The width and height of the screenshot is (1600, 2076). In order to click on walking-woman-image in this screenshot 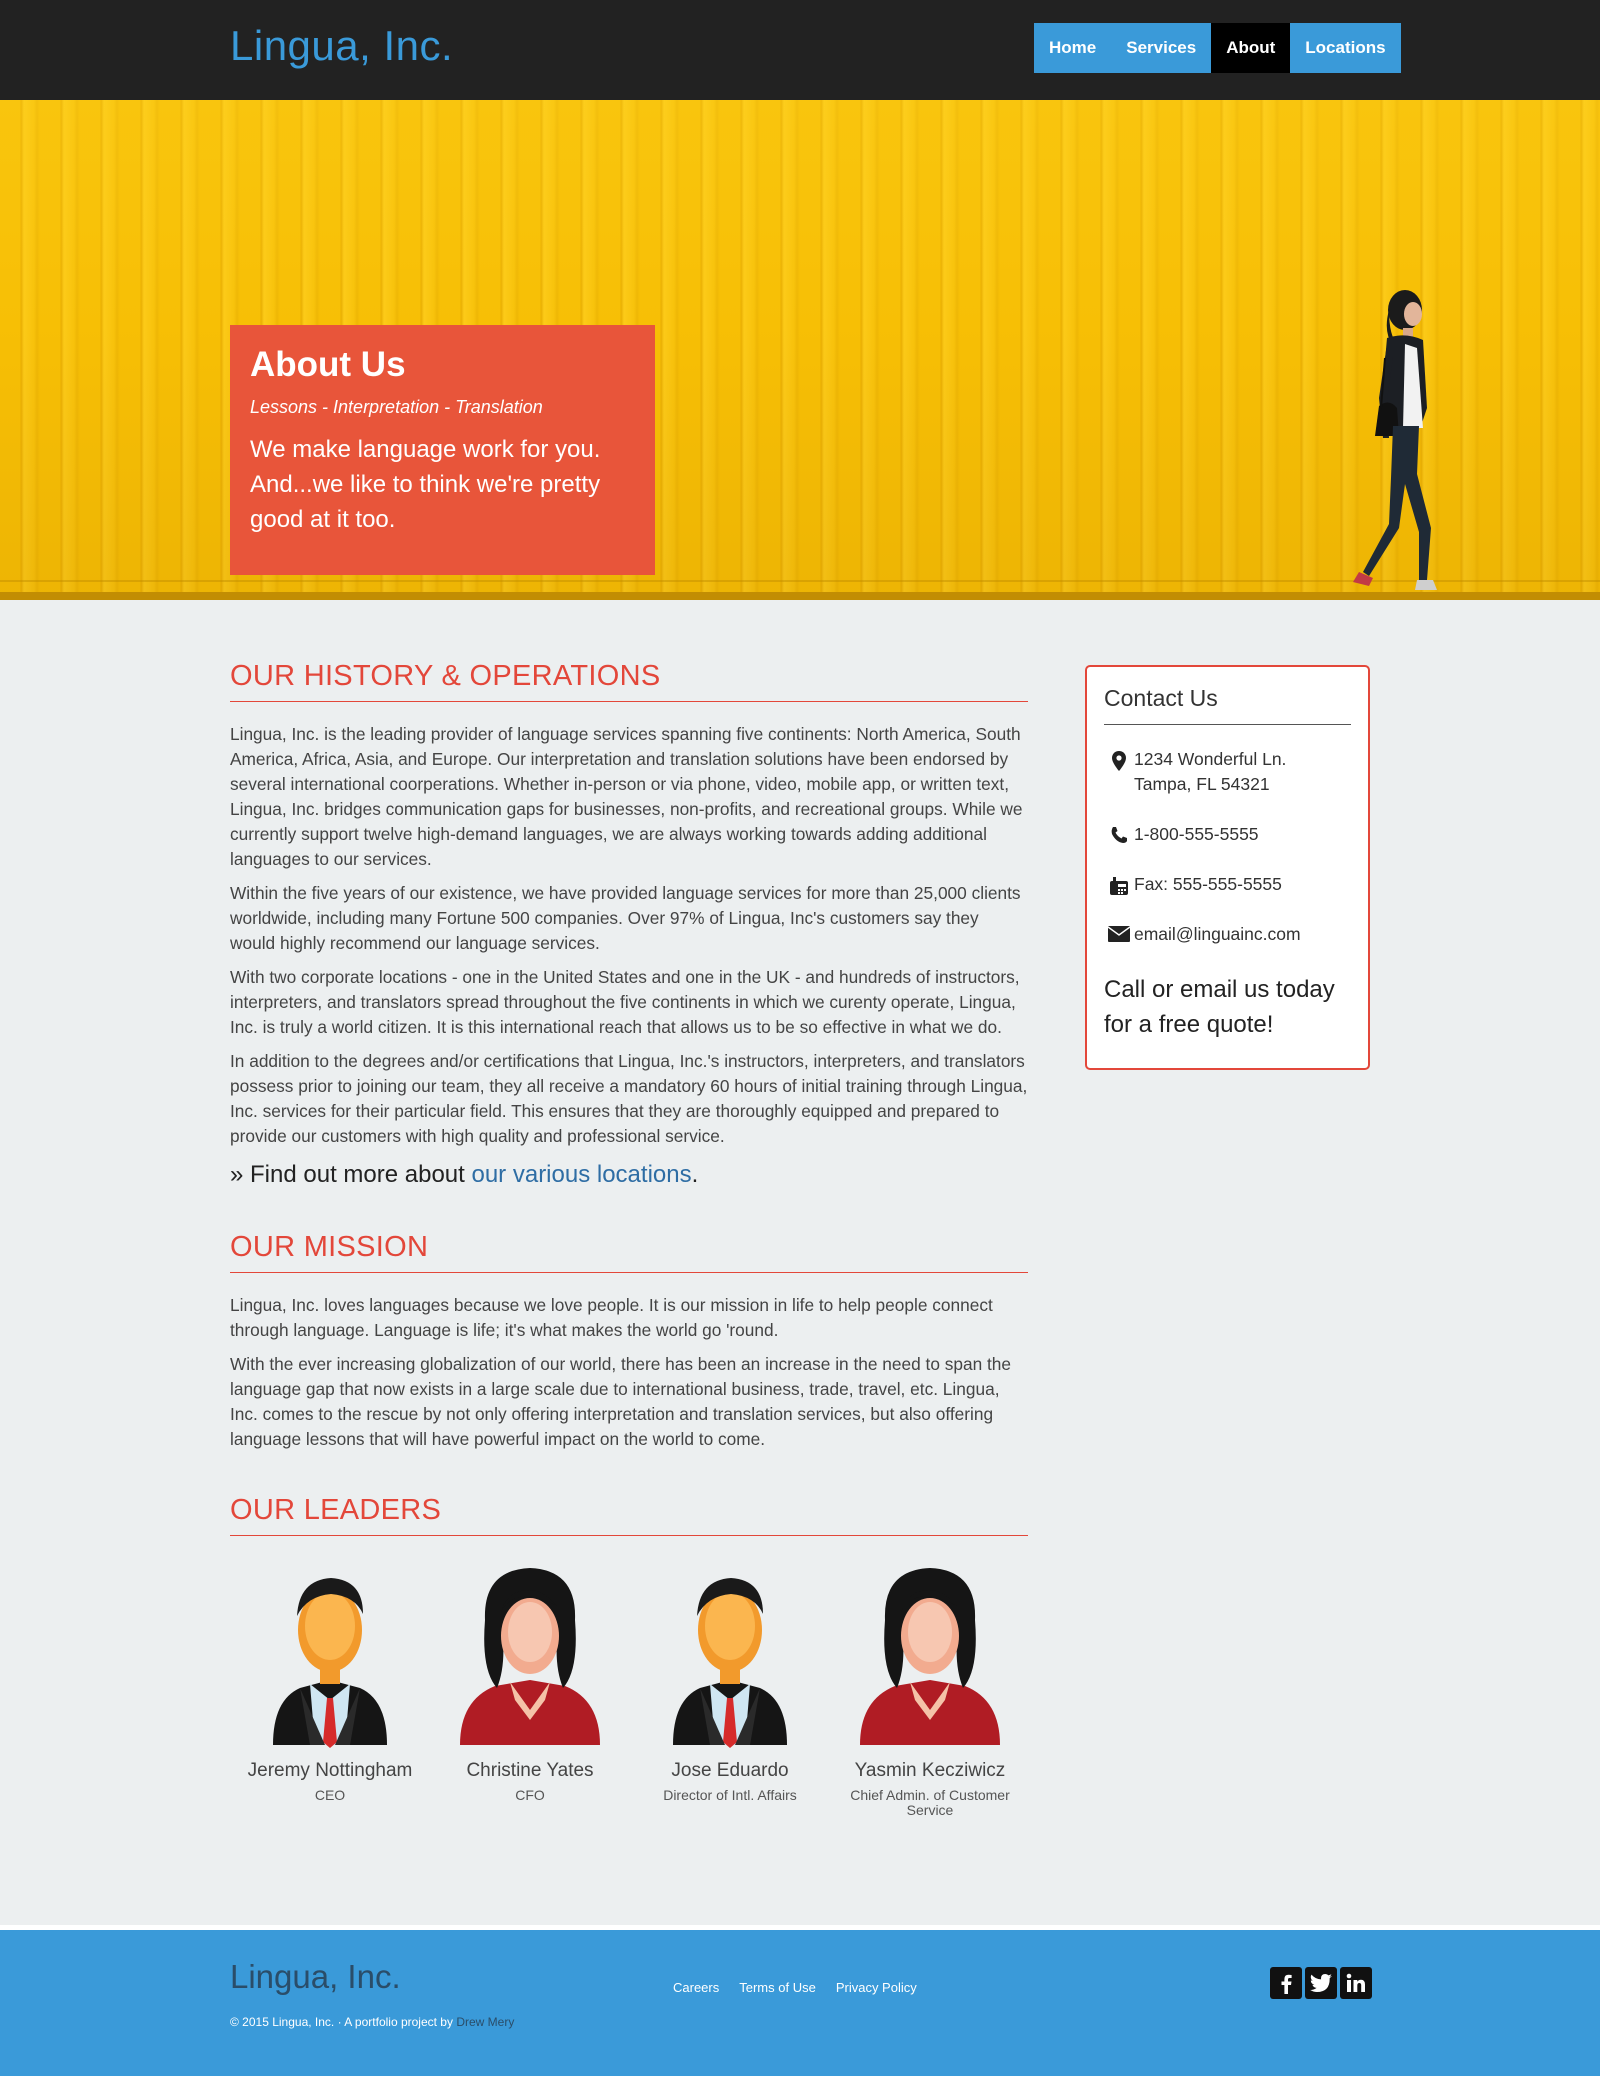, I will do `click(1395, 440)`.